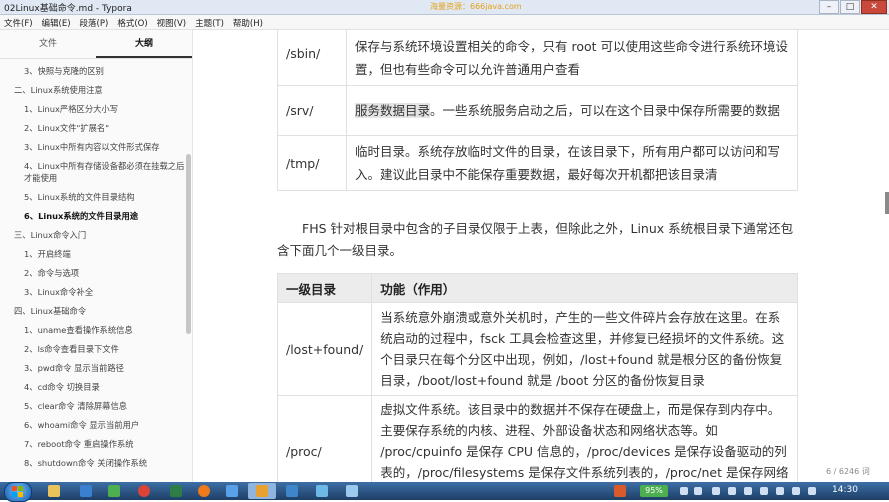 The width and height of the screenshot is (889, 502). I want to click on outline-item: 3、pwd命令 显示当前路径, so click(96, 368).